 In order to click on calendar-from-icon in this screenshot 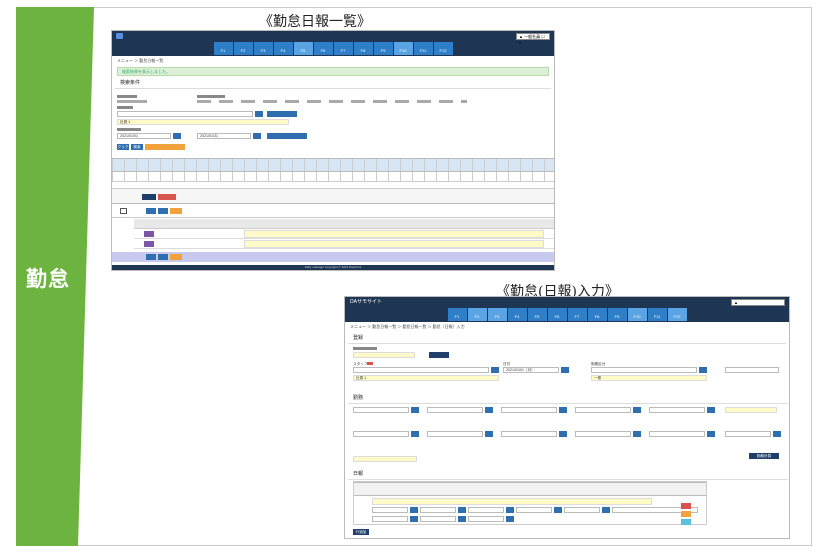, I will do `click(177, 136)`.